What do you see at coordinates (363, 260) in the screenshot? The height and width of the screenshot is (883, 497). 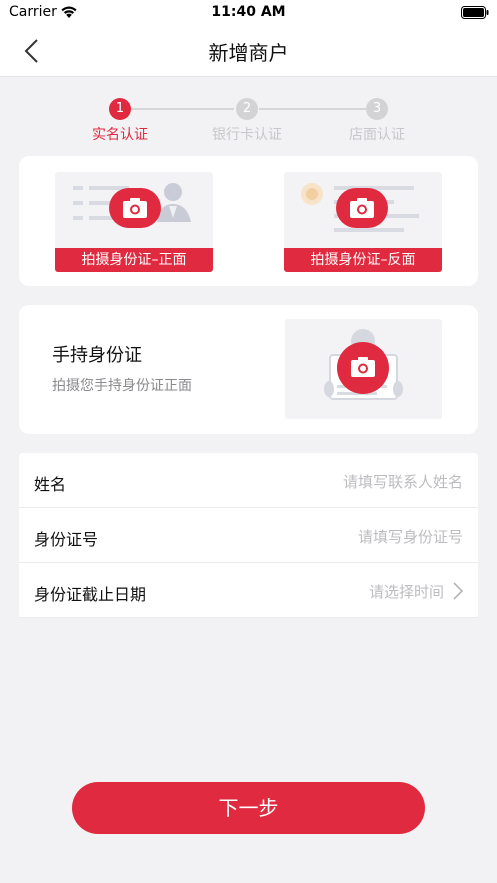 I see `id-back-label: 拍摄身份证–反面` at bounding box center [363, 260].